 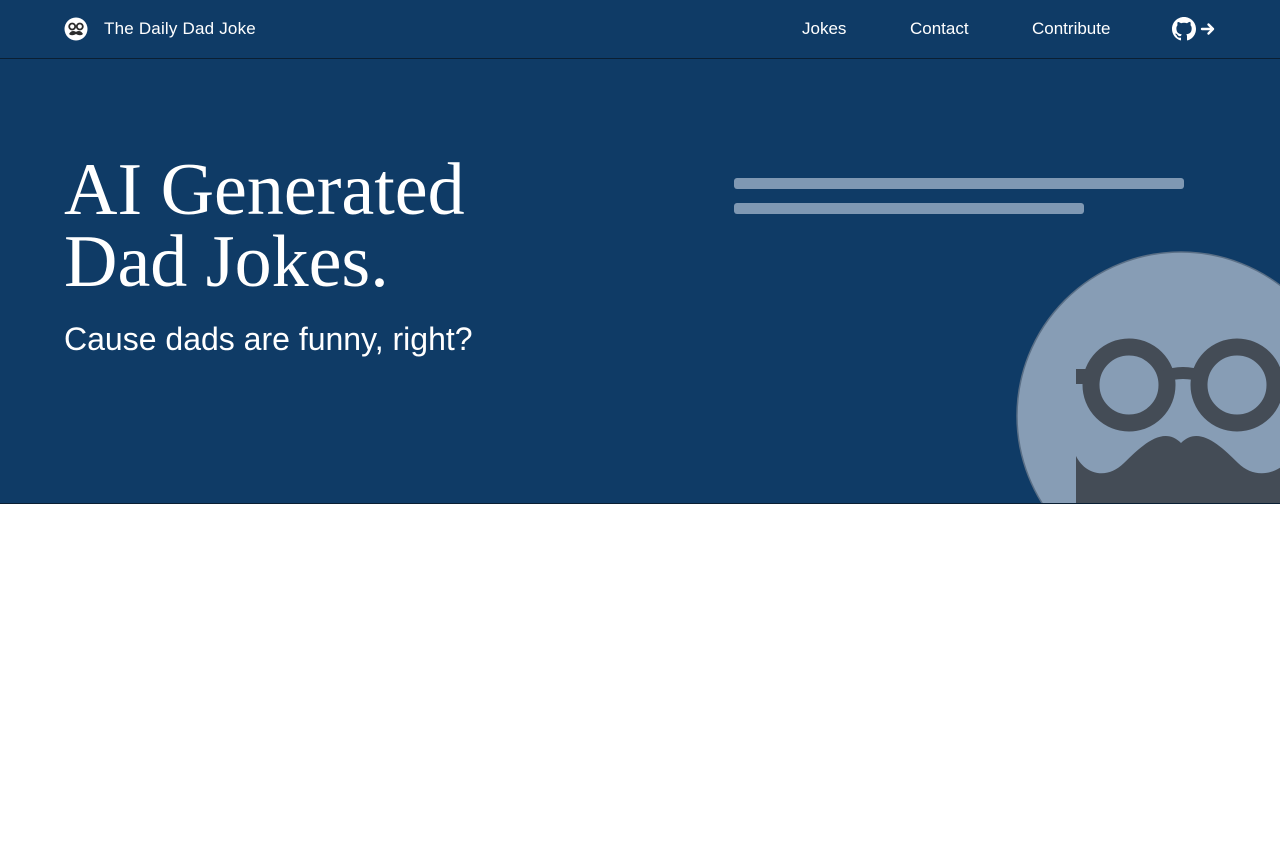 What do you see at coordinates (264, 190) in the screenshot?
I see `hero-title-line-1: AI Generated` at bounding box center [264, 190].